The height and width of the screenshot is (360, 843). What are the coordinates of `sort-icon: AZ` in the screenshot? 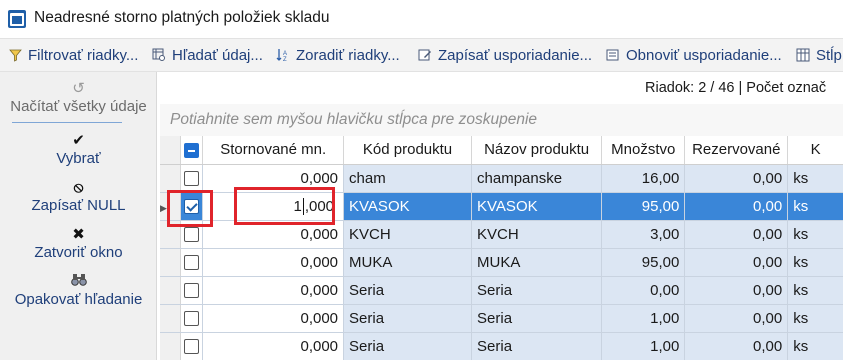 It's located at (283, 55).